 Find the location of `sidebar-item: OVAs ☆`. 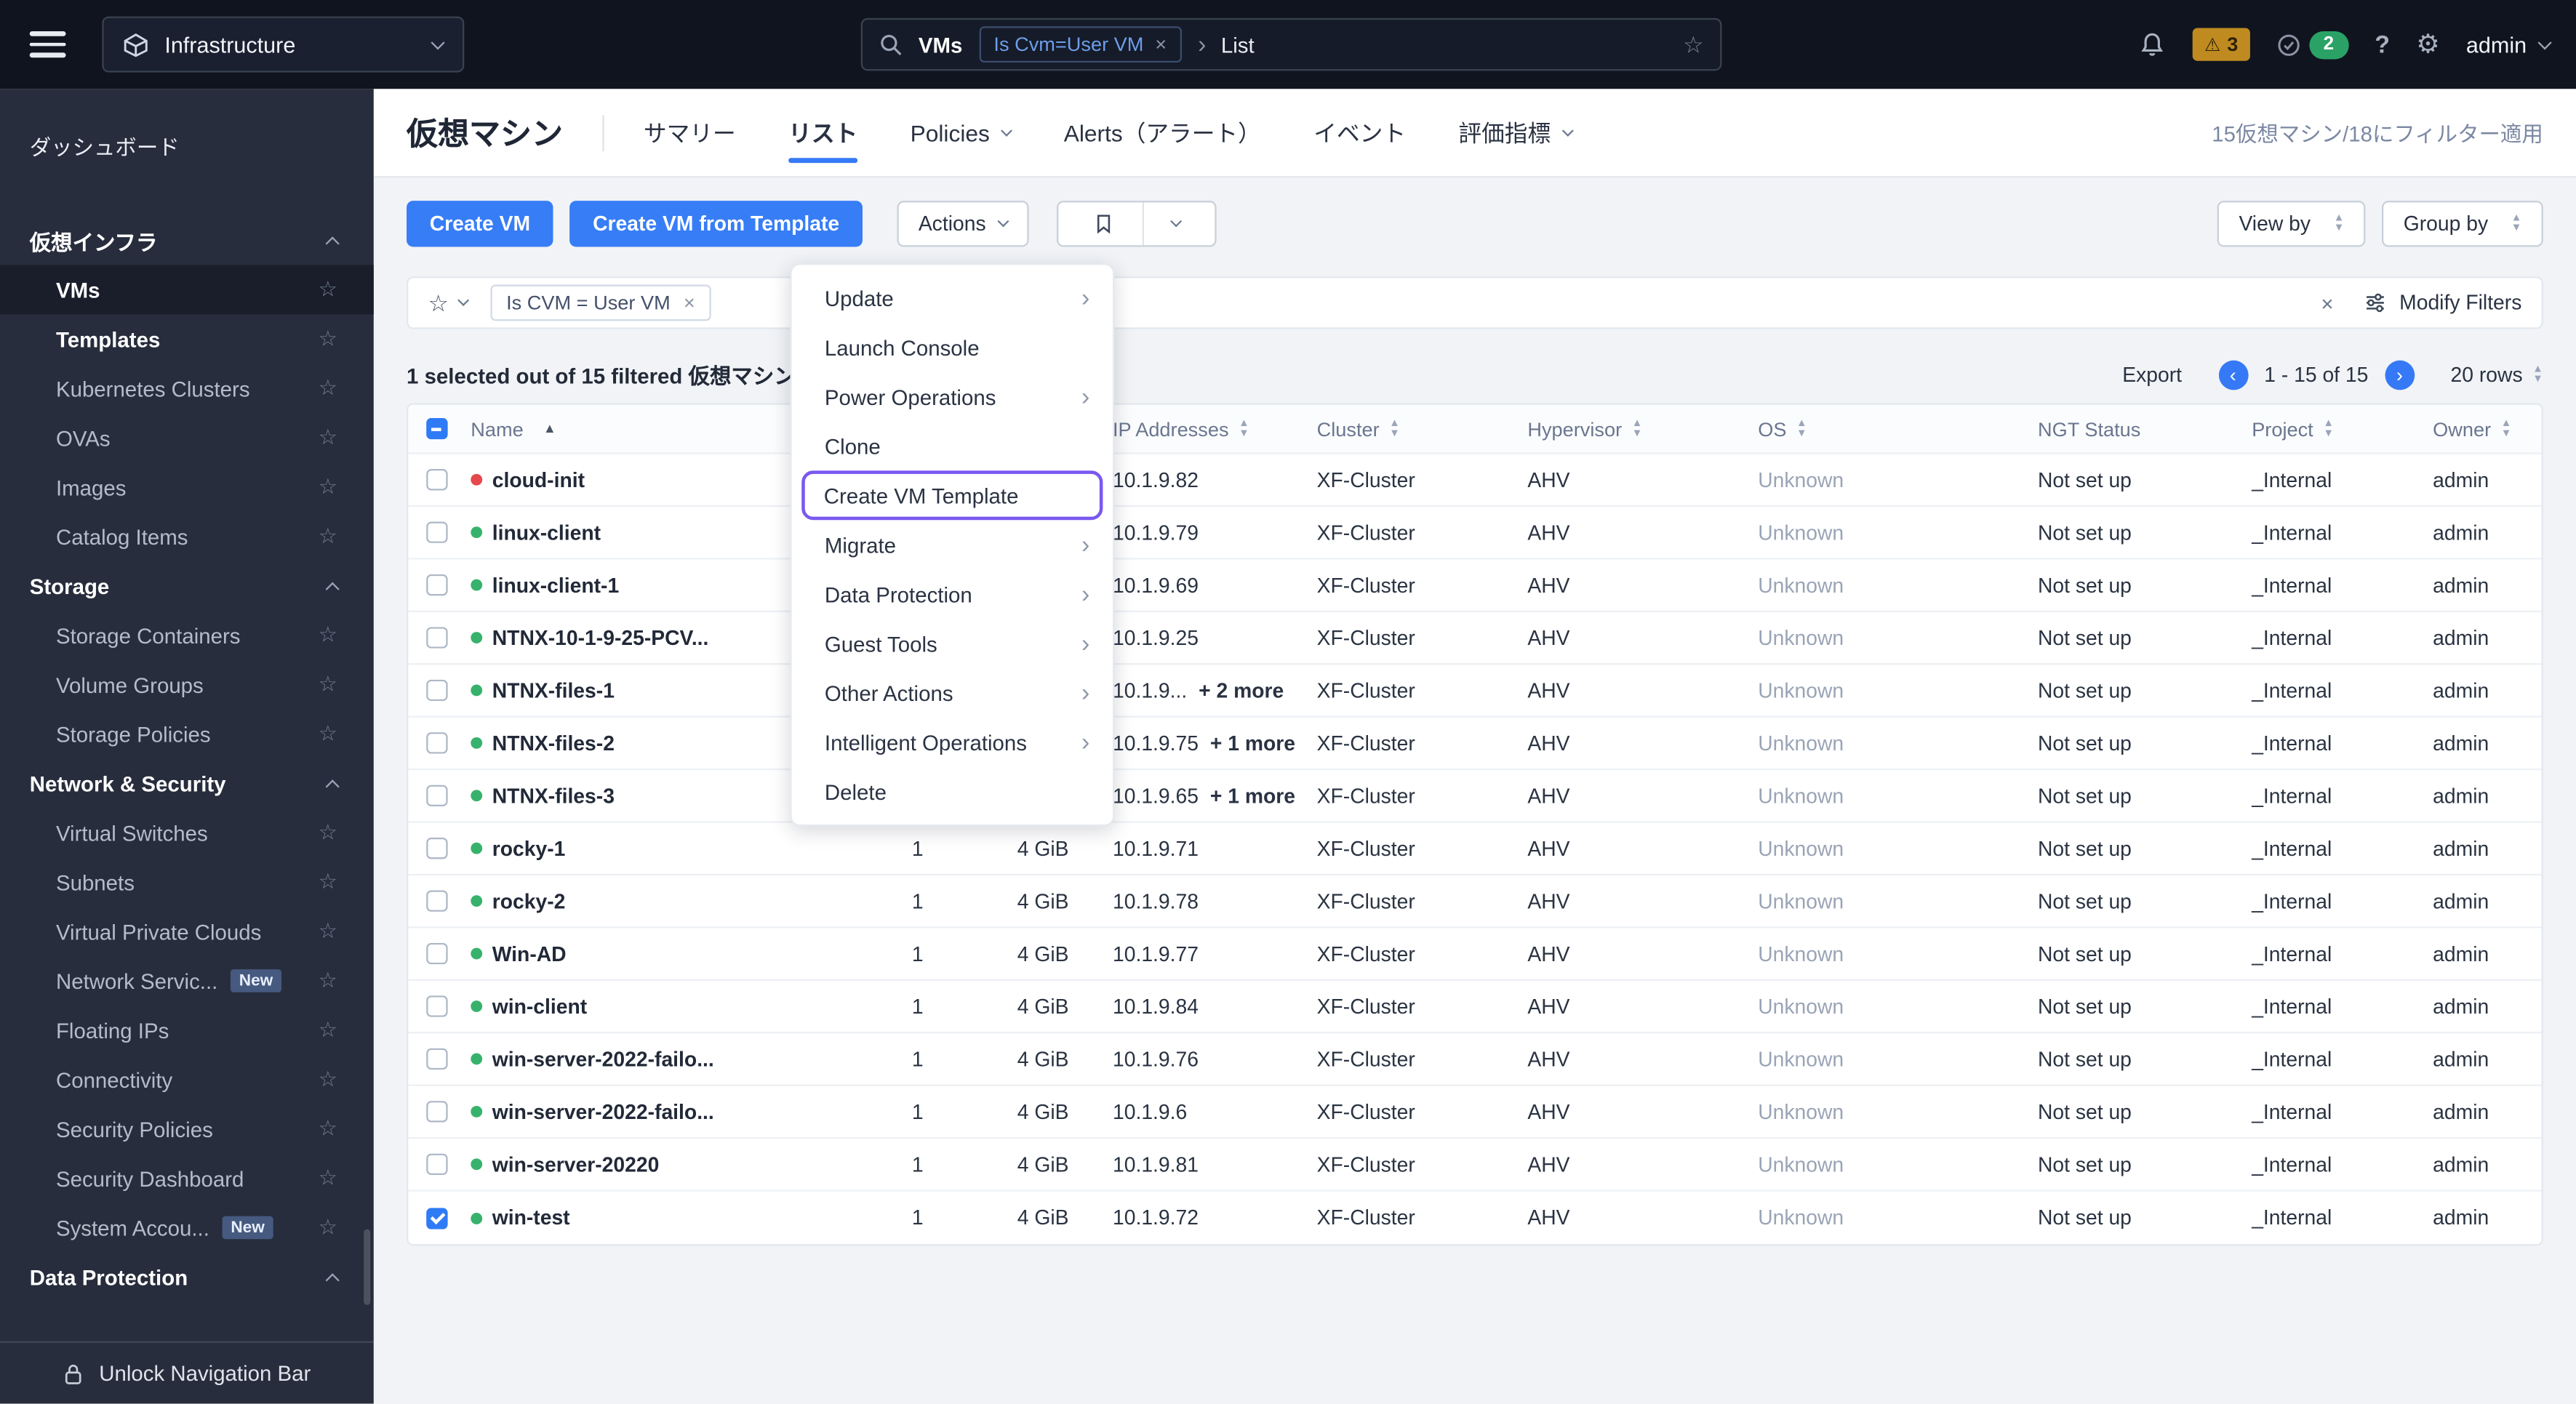

sidebar-item: OVAs ☆ is located at coordinates (187, 437).